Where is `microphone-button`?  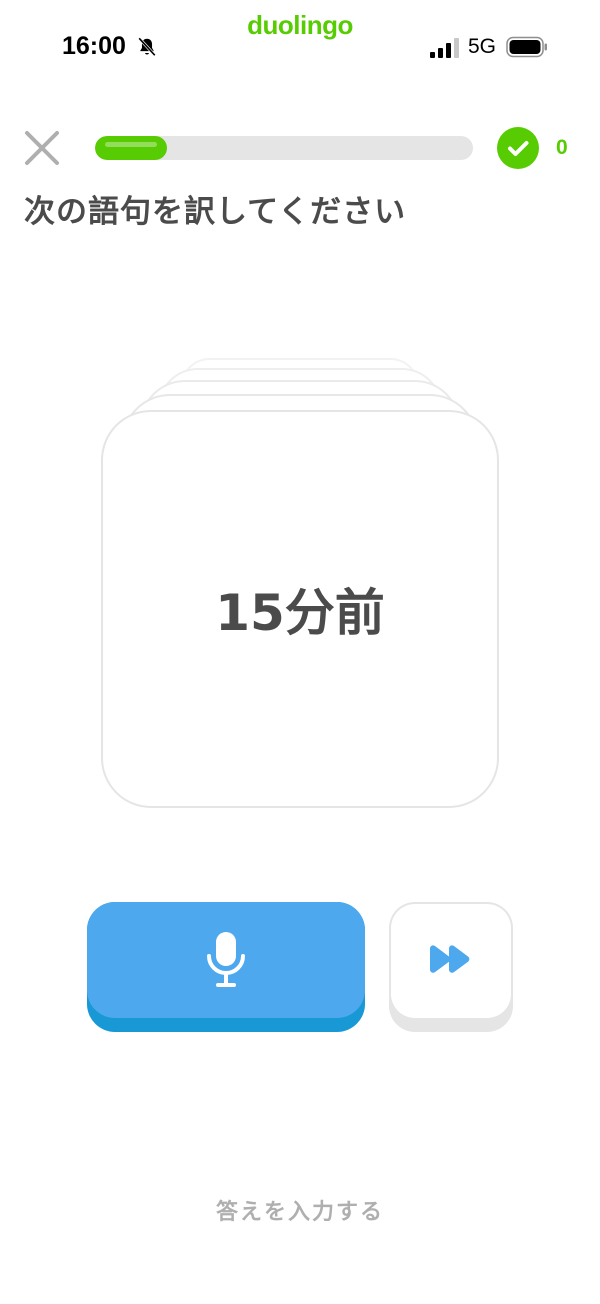 microphone-button is located at coordinates (226, 967).